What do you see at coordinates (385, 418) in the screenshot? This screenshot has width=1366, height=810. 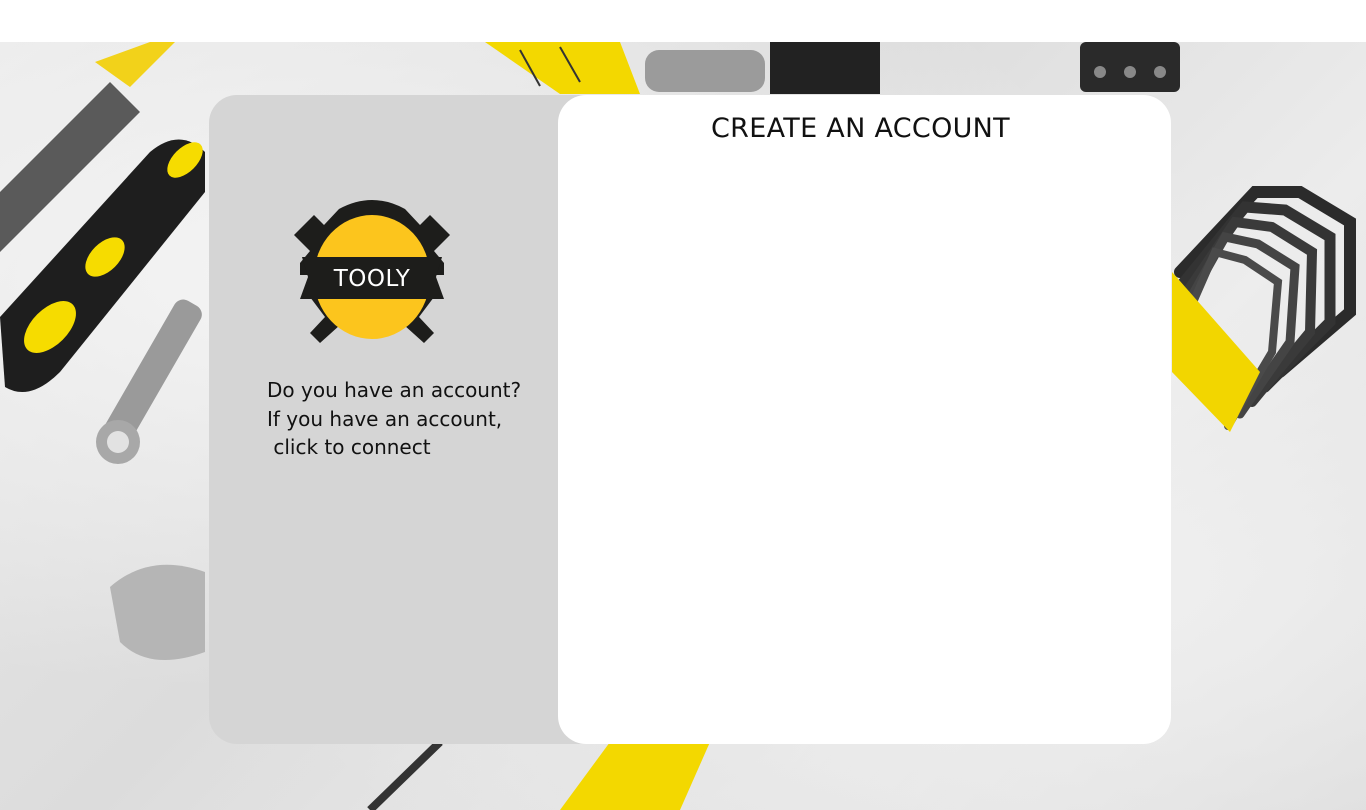 I see `prompt-hint: If you have an account,` at bounding box center [385, 418].